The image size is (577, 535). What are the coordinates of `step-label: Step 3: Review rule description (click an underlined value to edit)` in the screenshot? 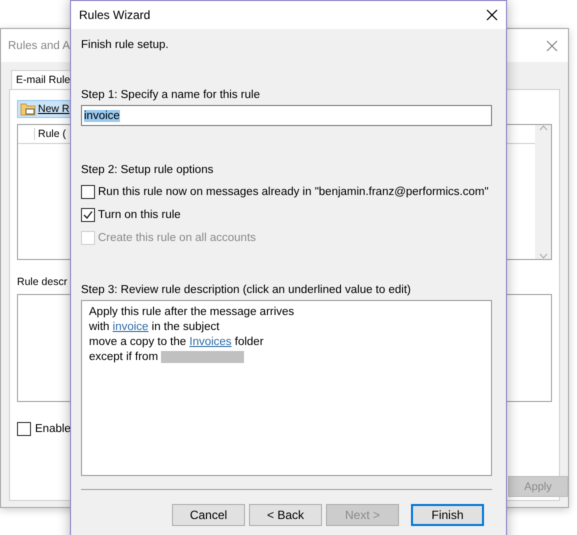 It's located at (246, 290).